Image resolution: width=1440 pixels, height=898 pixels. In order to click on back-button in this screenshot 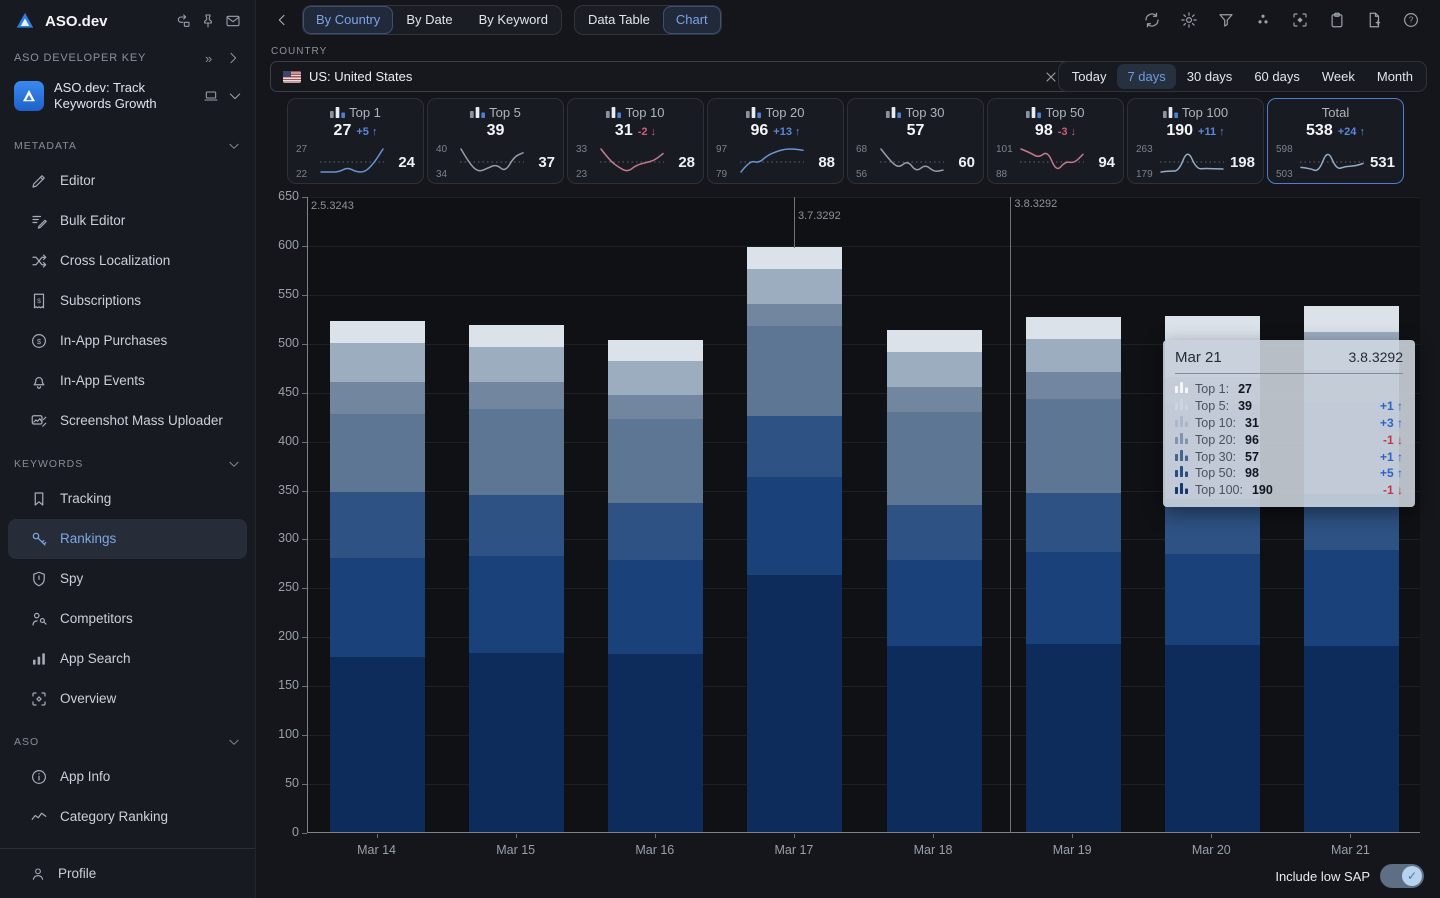, I will do `click(282, 20)`.